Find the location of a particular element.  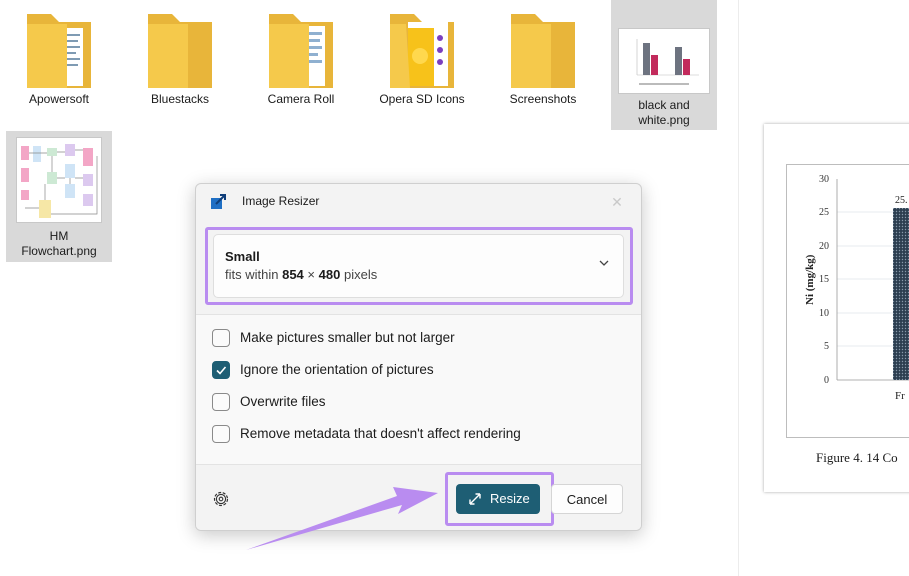

file-black-and-white-png: black and white.png is located at coordinates (664, 65).